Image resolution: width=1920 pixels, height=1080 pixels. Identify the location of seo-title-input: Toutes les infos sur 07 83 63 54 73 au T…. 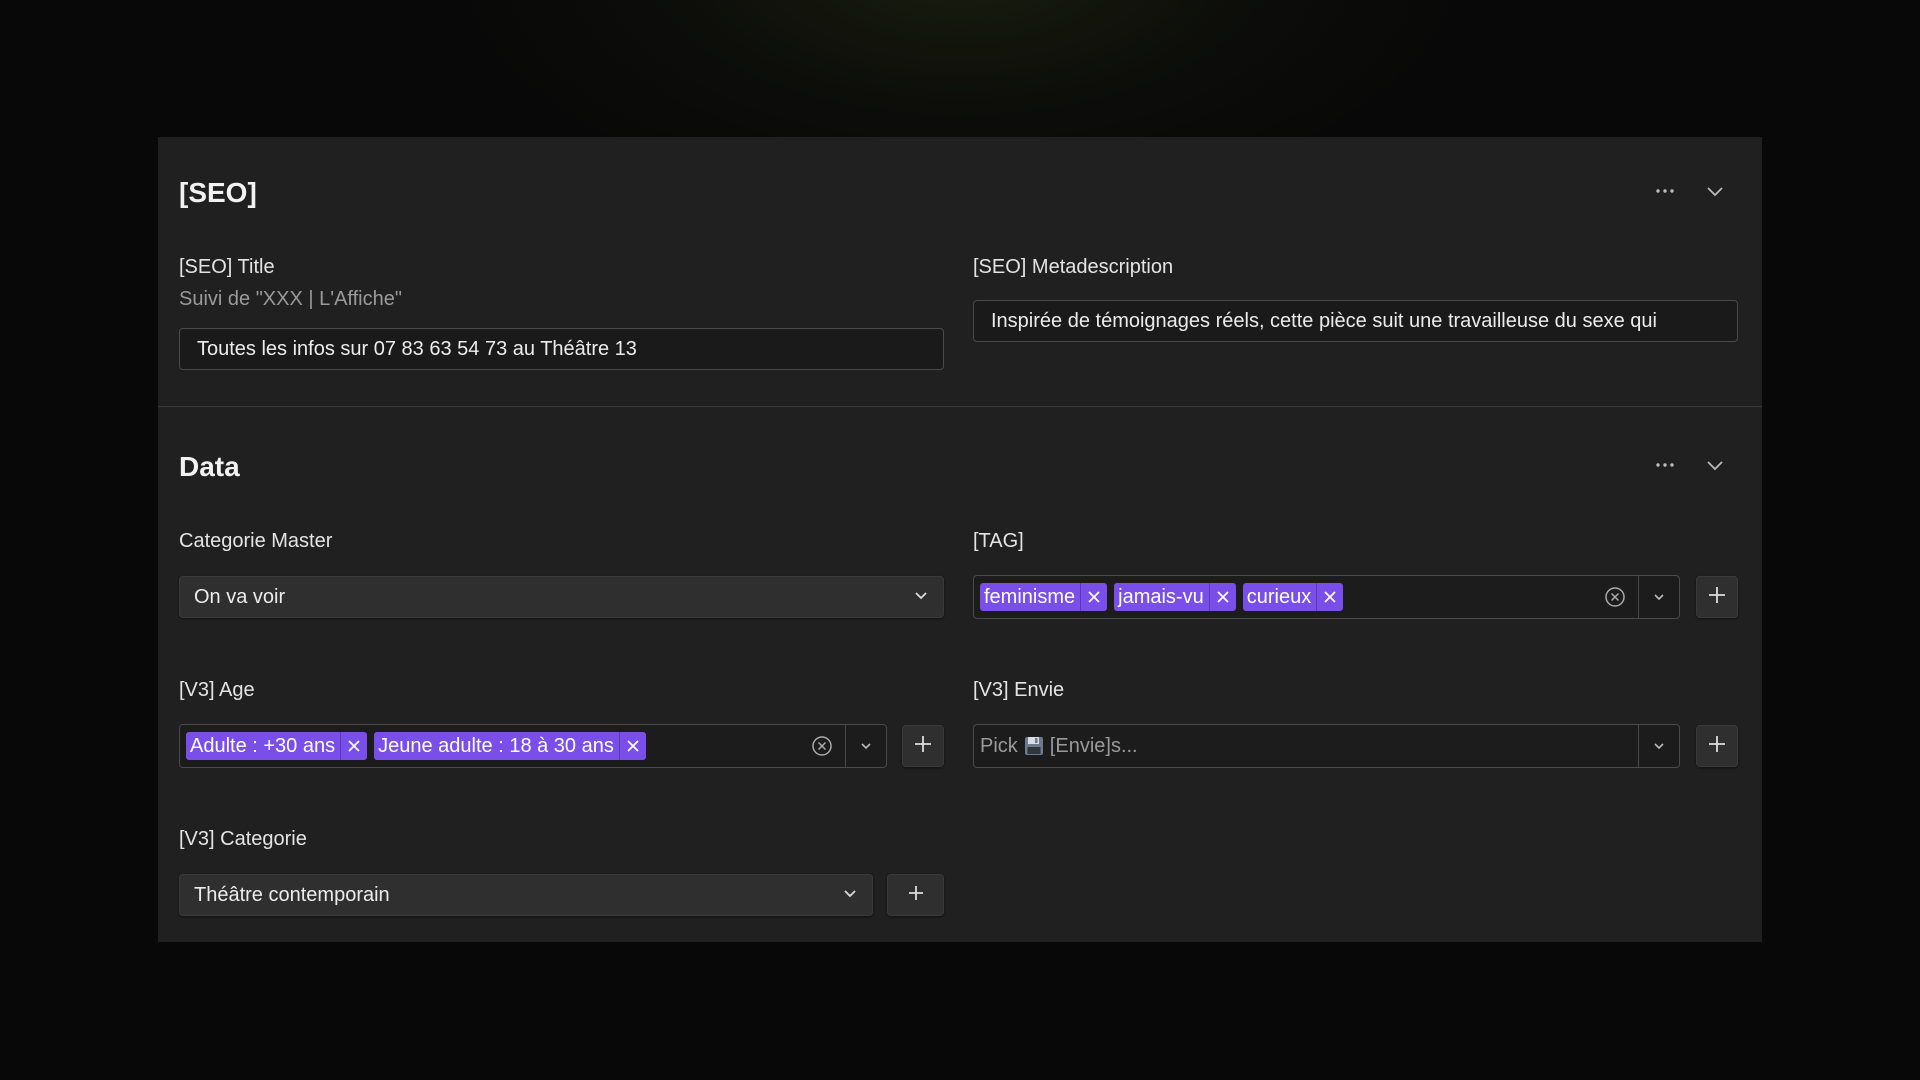
(561, 349).